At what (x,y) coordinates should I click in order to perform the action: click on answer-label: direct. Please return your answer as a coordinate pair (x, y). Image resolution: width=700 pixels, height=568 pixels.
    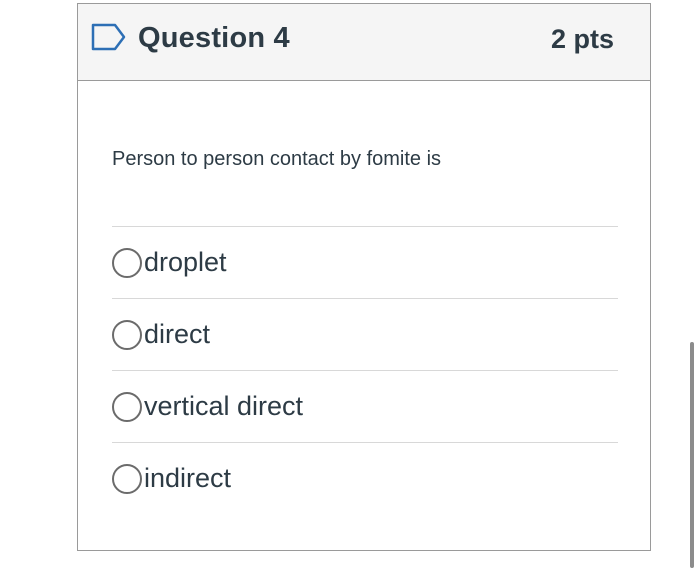
    Looking at the image, I should click on (177, 334).